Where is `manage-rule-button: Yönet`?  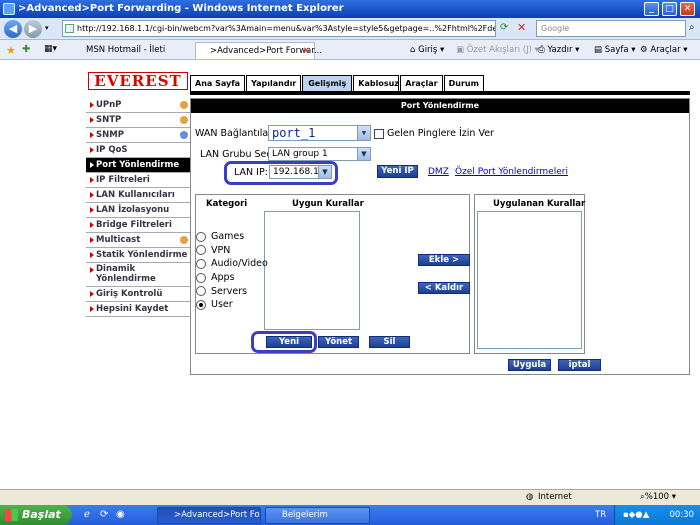
manage-rule-button: Yönet is located at coordinates (338, 342).